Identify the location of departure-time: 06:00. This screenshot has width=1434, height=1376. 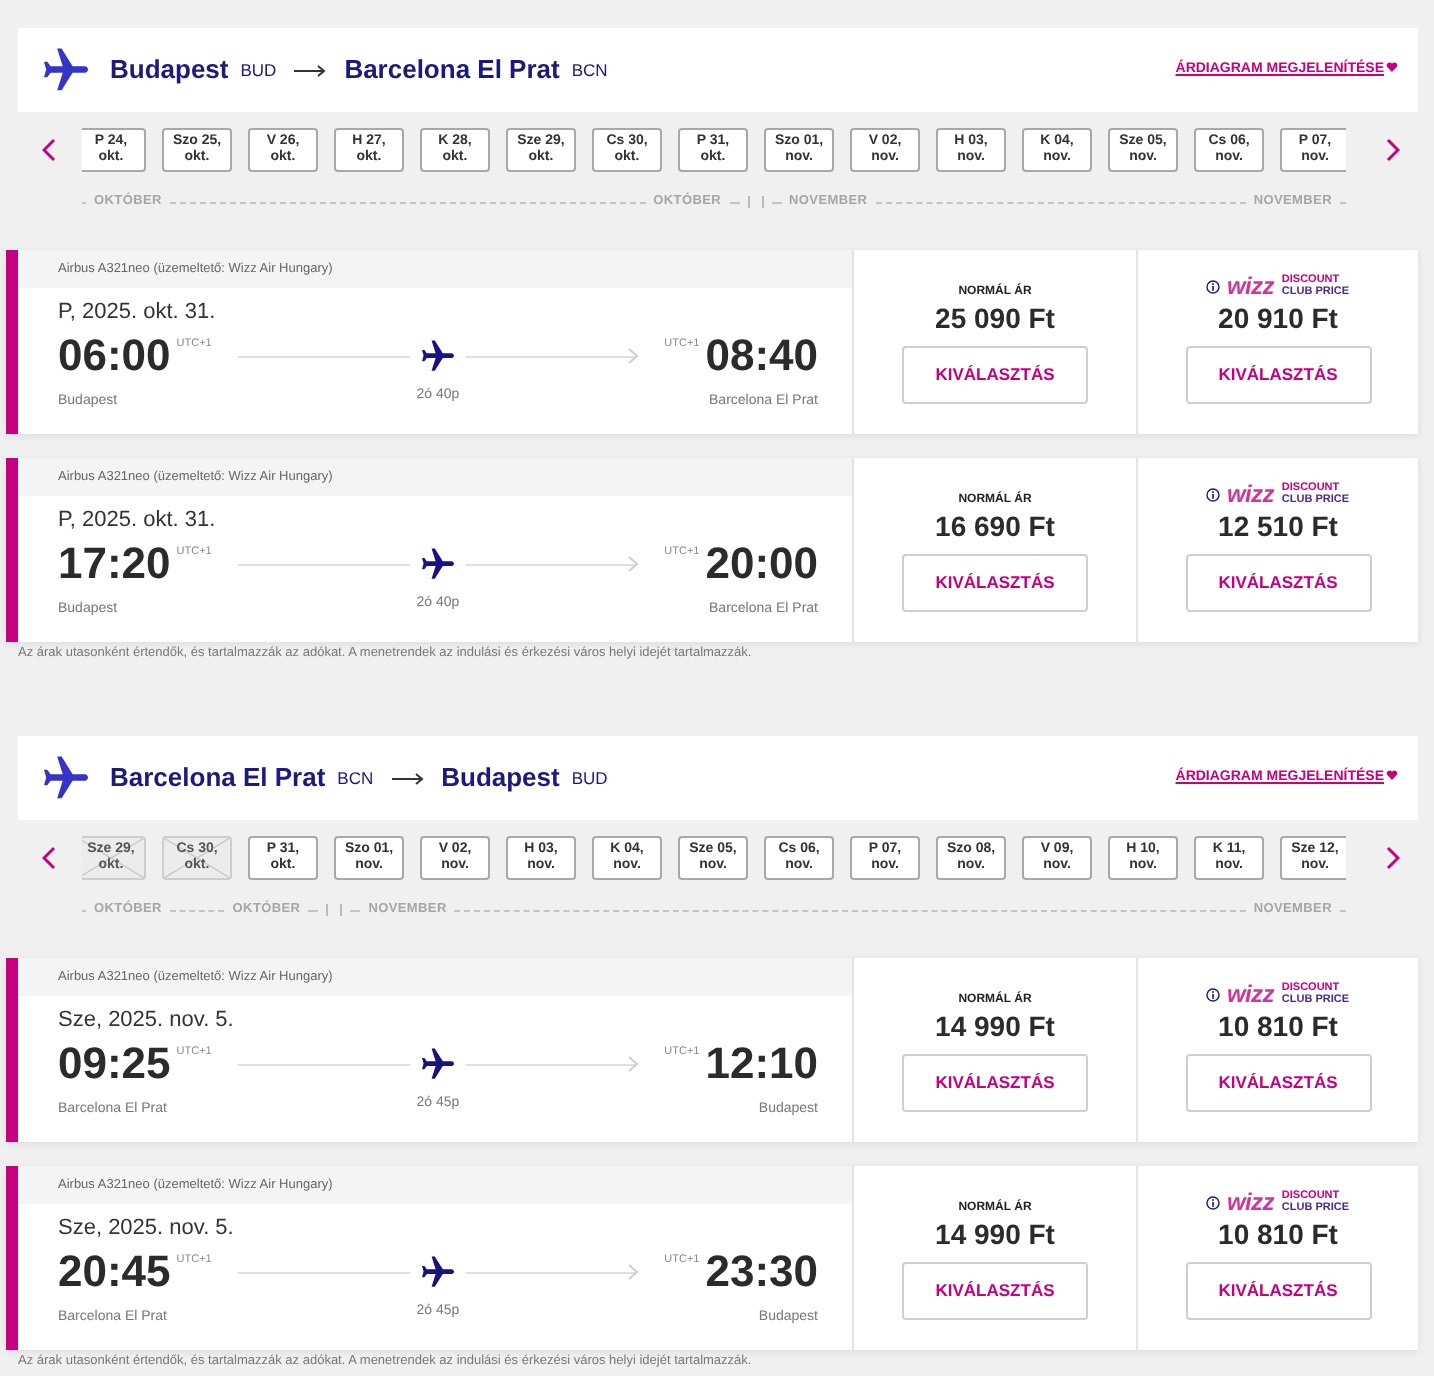
(114, 356).